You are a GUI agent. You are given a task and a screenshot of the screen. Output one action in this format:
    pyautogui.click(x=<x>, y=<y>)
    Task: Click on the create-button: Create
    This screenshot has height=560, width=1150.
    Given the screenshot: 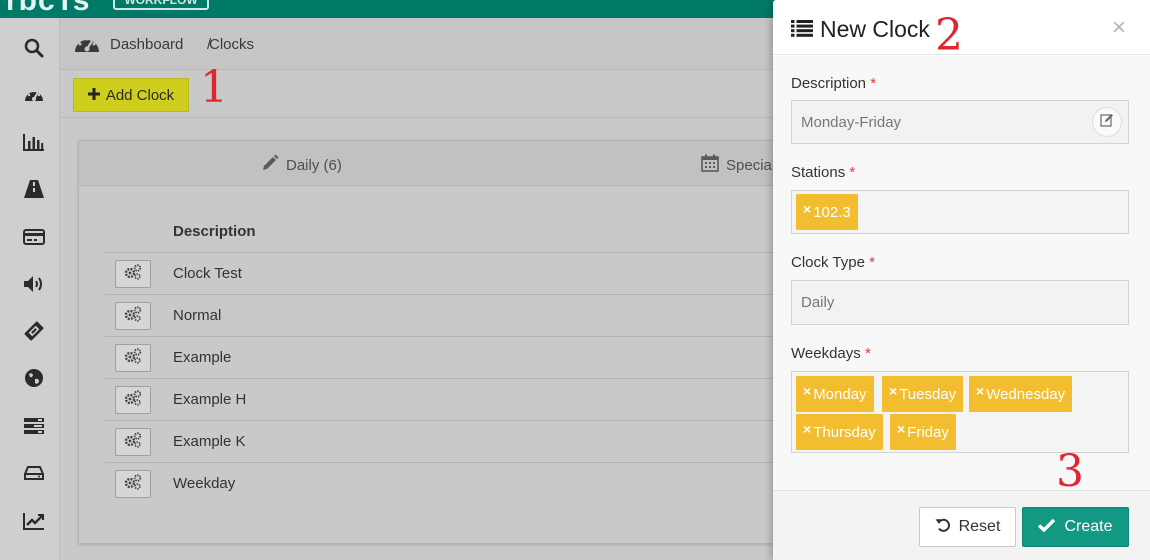 What is the action you would take?
    pyautogui.click(x=1075, y=527)
    